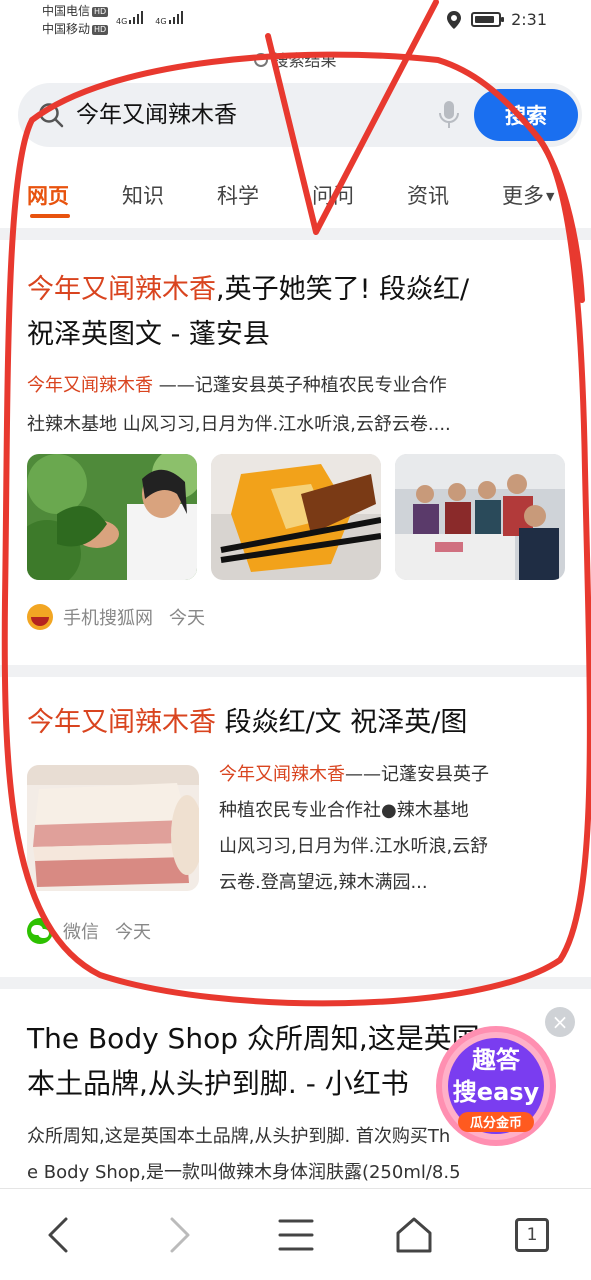 The image size is (591, 1280). What do you see at coordinates (523, 196) in the screenshot?
I see `tab-more-label: 更多` at bounding box center [523, 196].